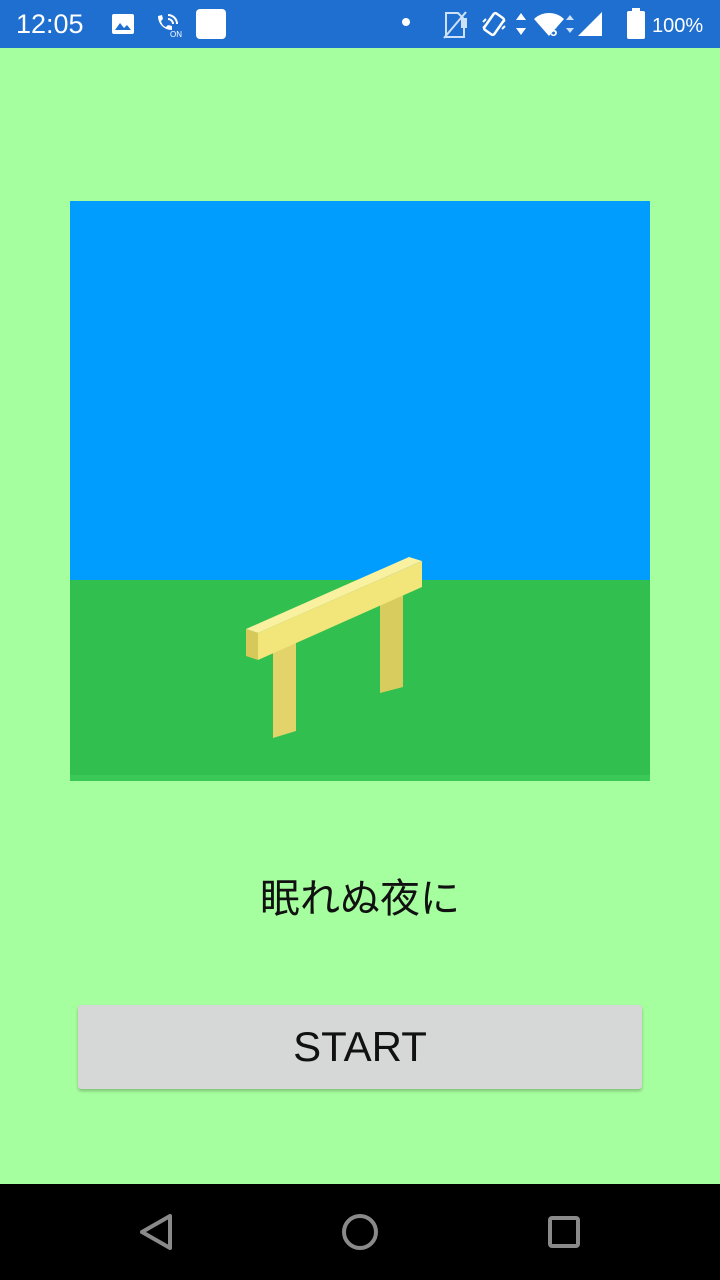  I want to click on battery-percent: 100%, so click(678, 26).